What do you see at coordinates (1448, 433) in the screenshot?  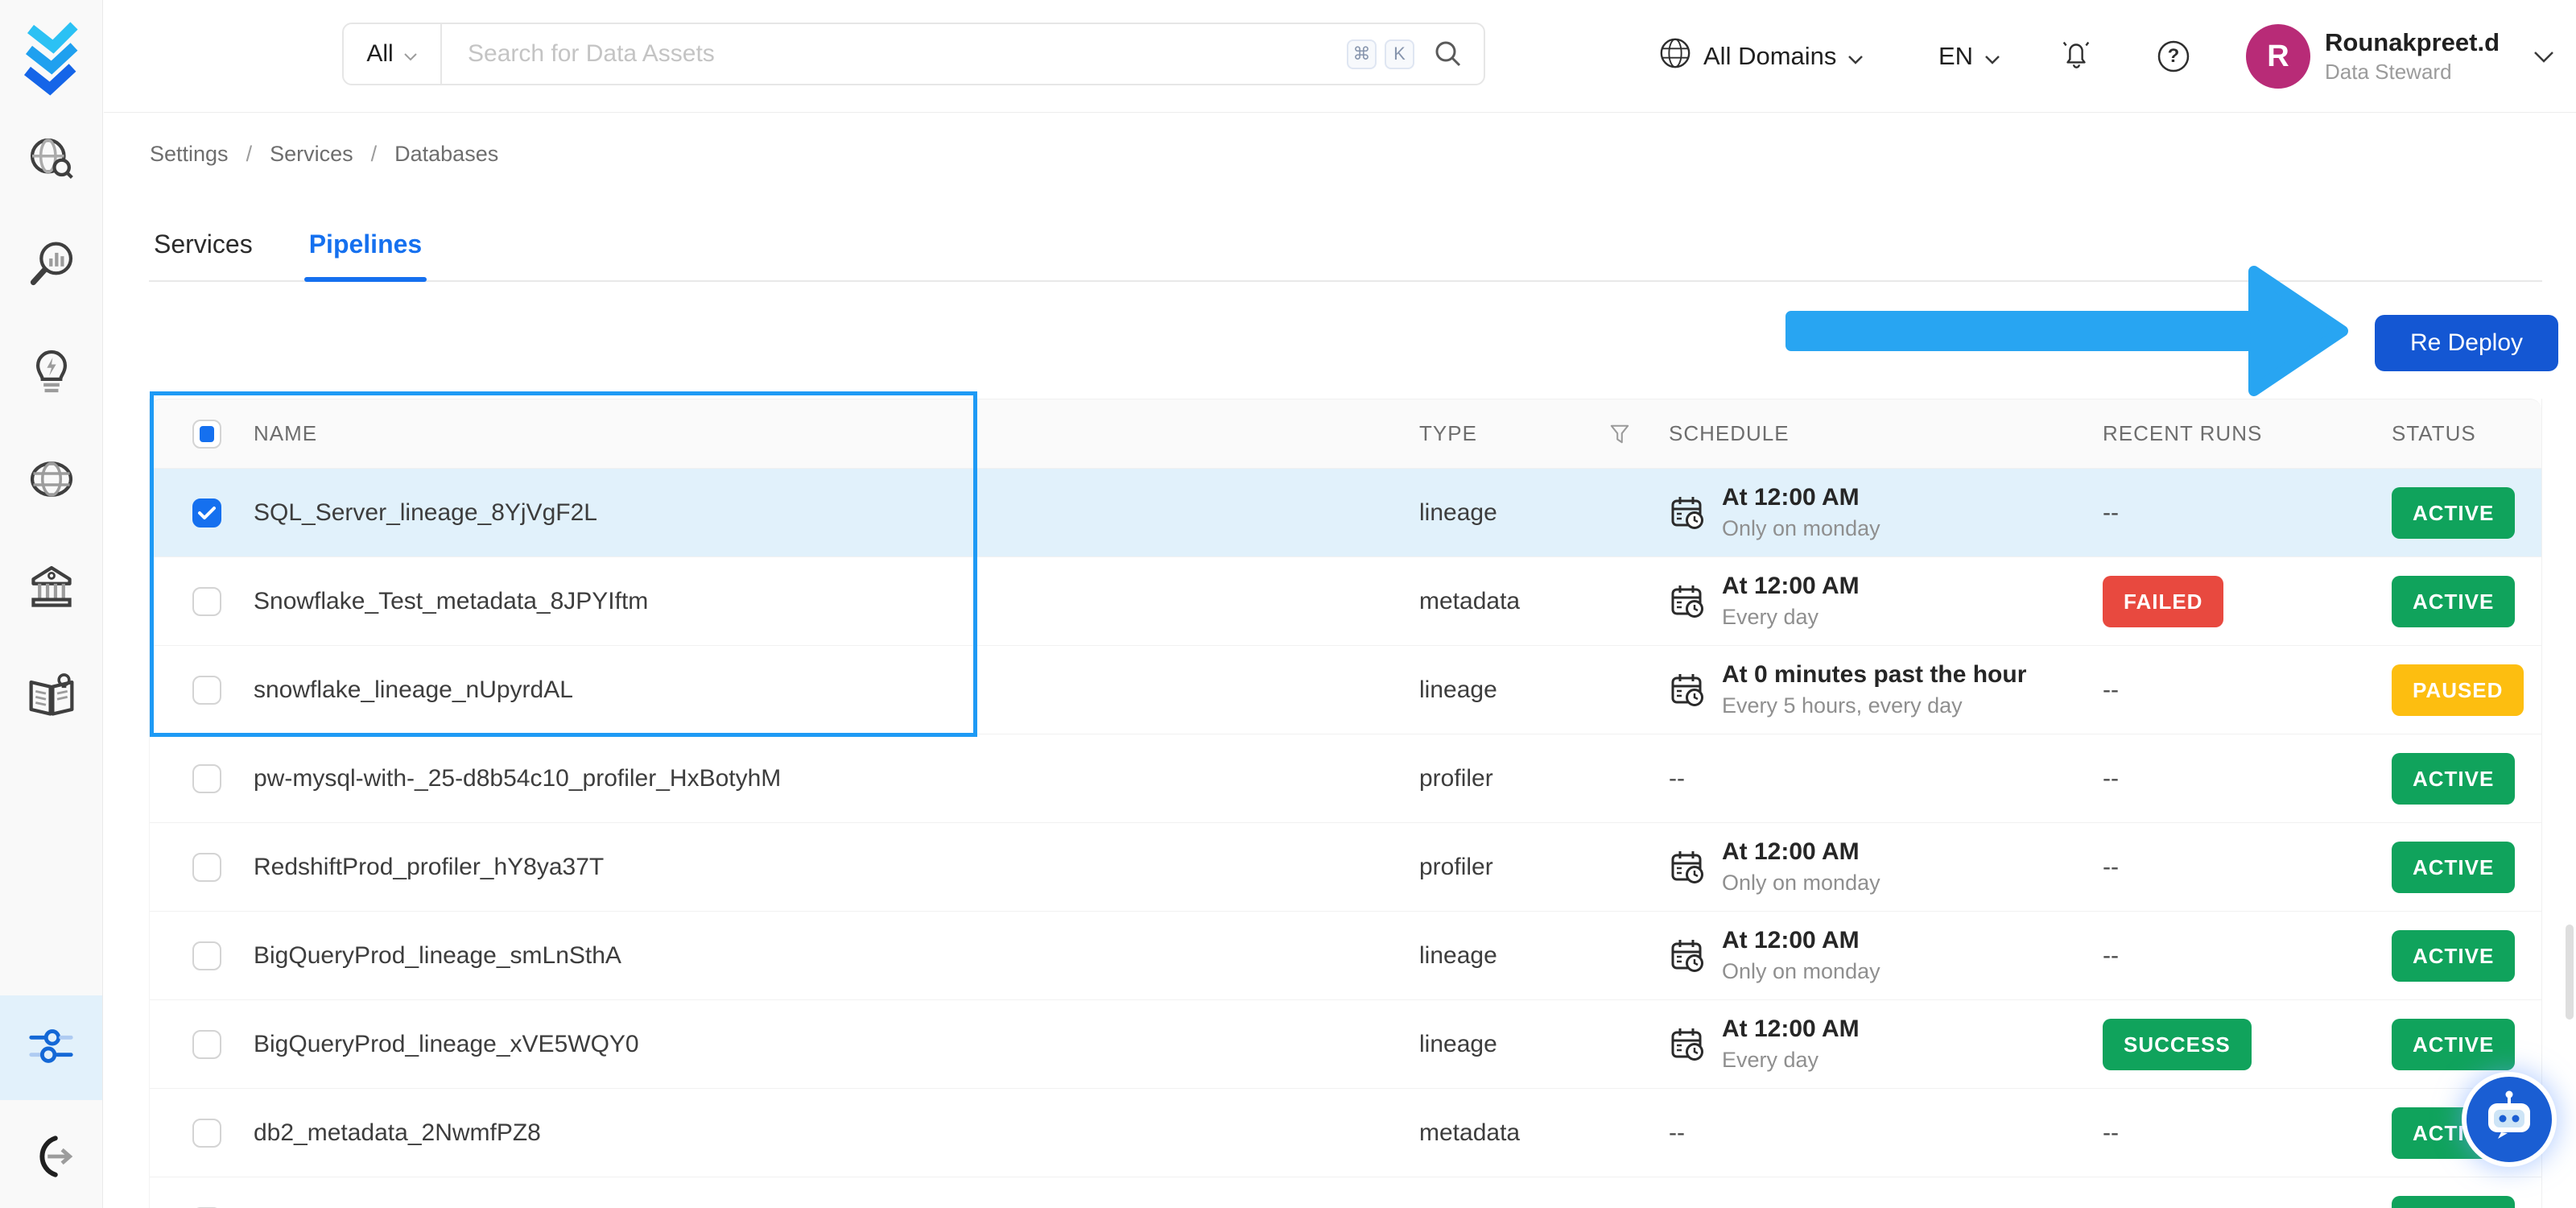 I see `column-header-type: TYPE` at bounding box center [1448, 433].